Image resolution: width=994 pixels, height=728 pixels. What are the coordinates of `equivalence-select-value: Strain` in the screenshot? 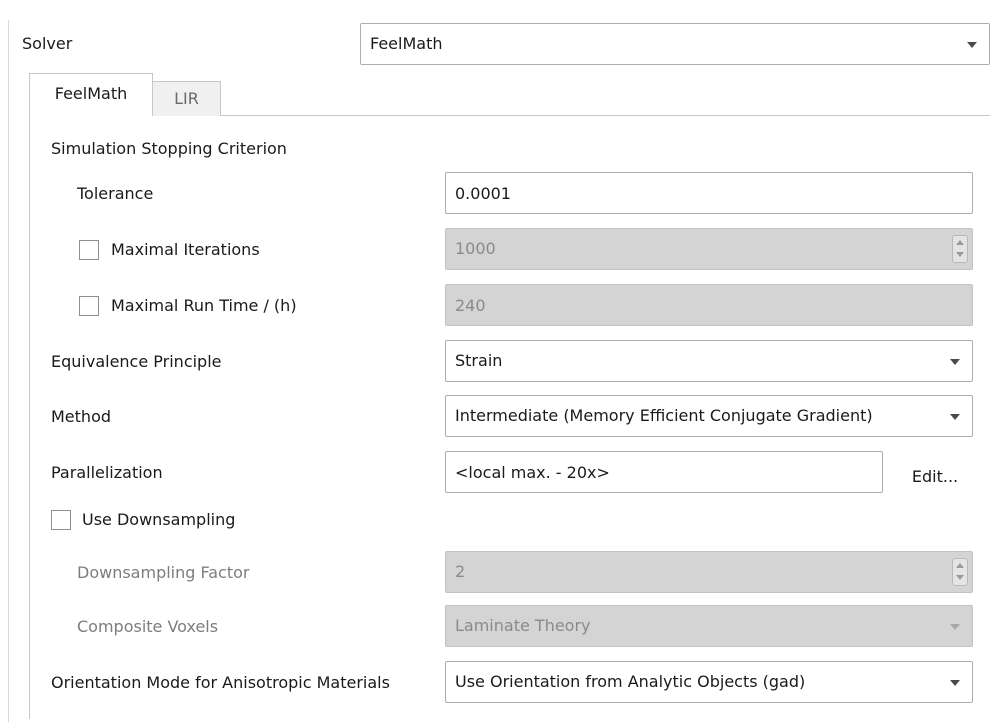 It's located at (479, 360).